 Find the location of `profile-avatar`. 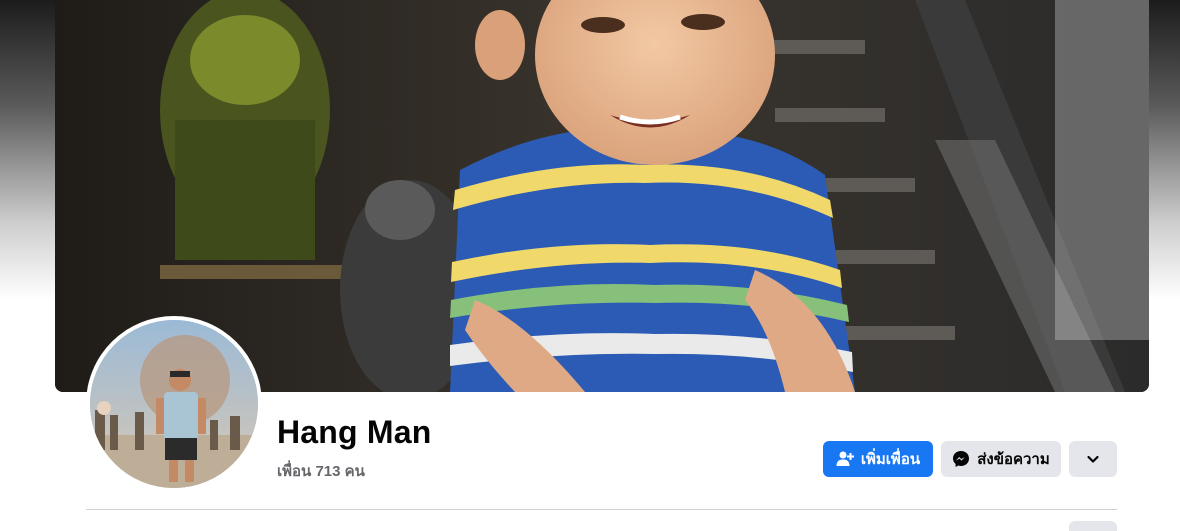

profile-avatar is located at coordinates (174, 404).